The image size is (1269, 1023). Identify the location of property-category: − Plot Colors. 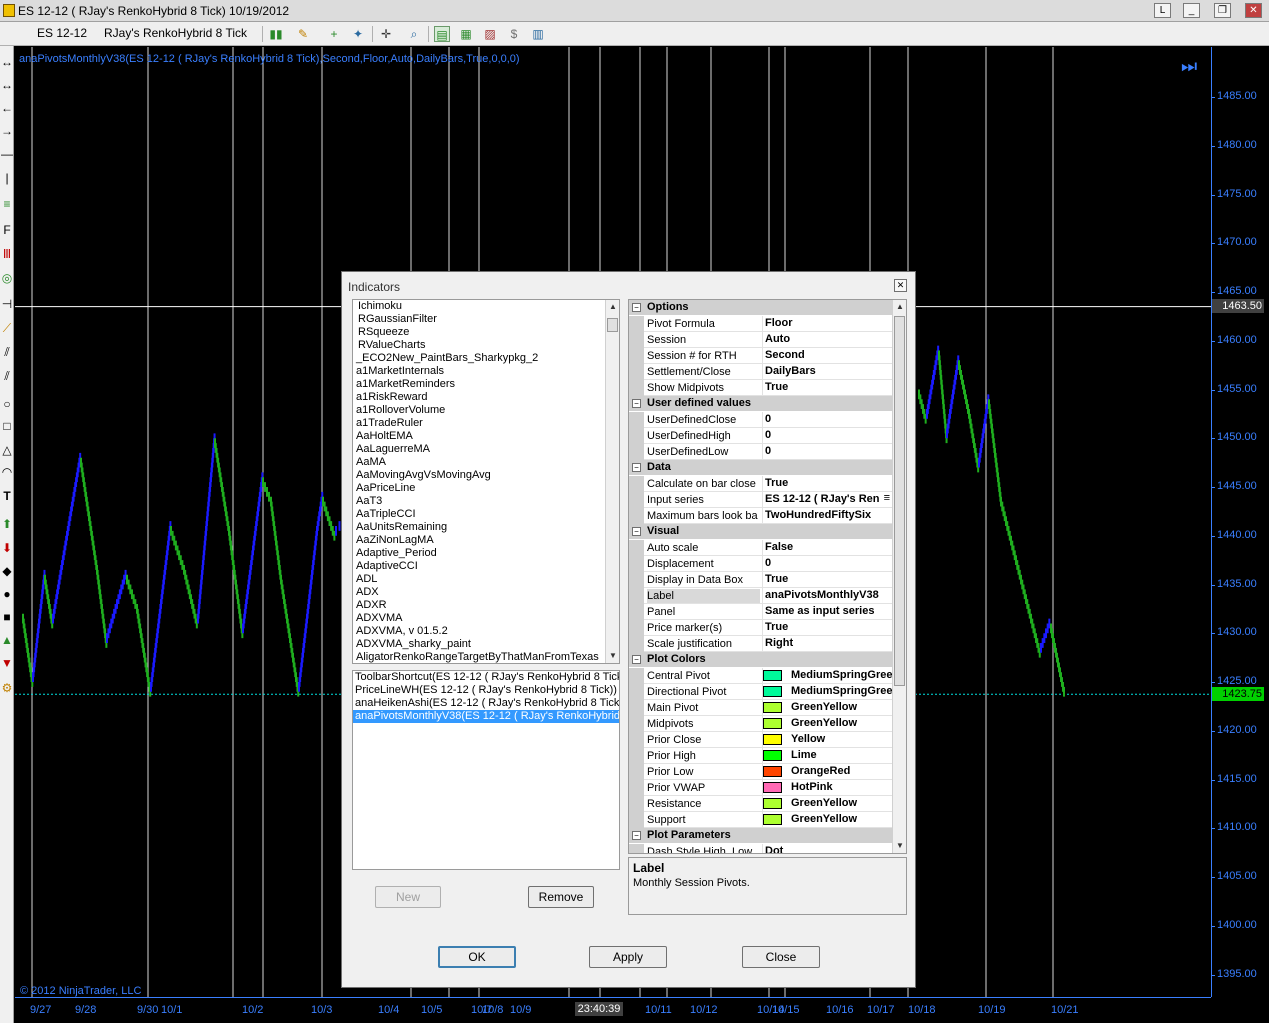
(760, 659).